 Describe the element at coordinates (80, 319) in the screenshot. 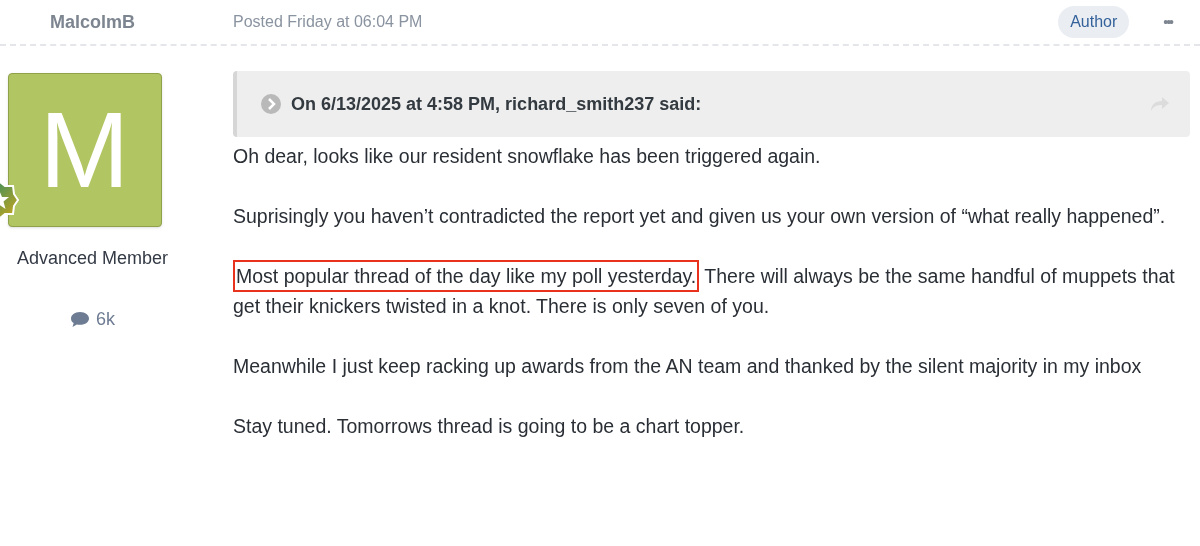

I see `comment-icon` at that location.